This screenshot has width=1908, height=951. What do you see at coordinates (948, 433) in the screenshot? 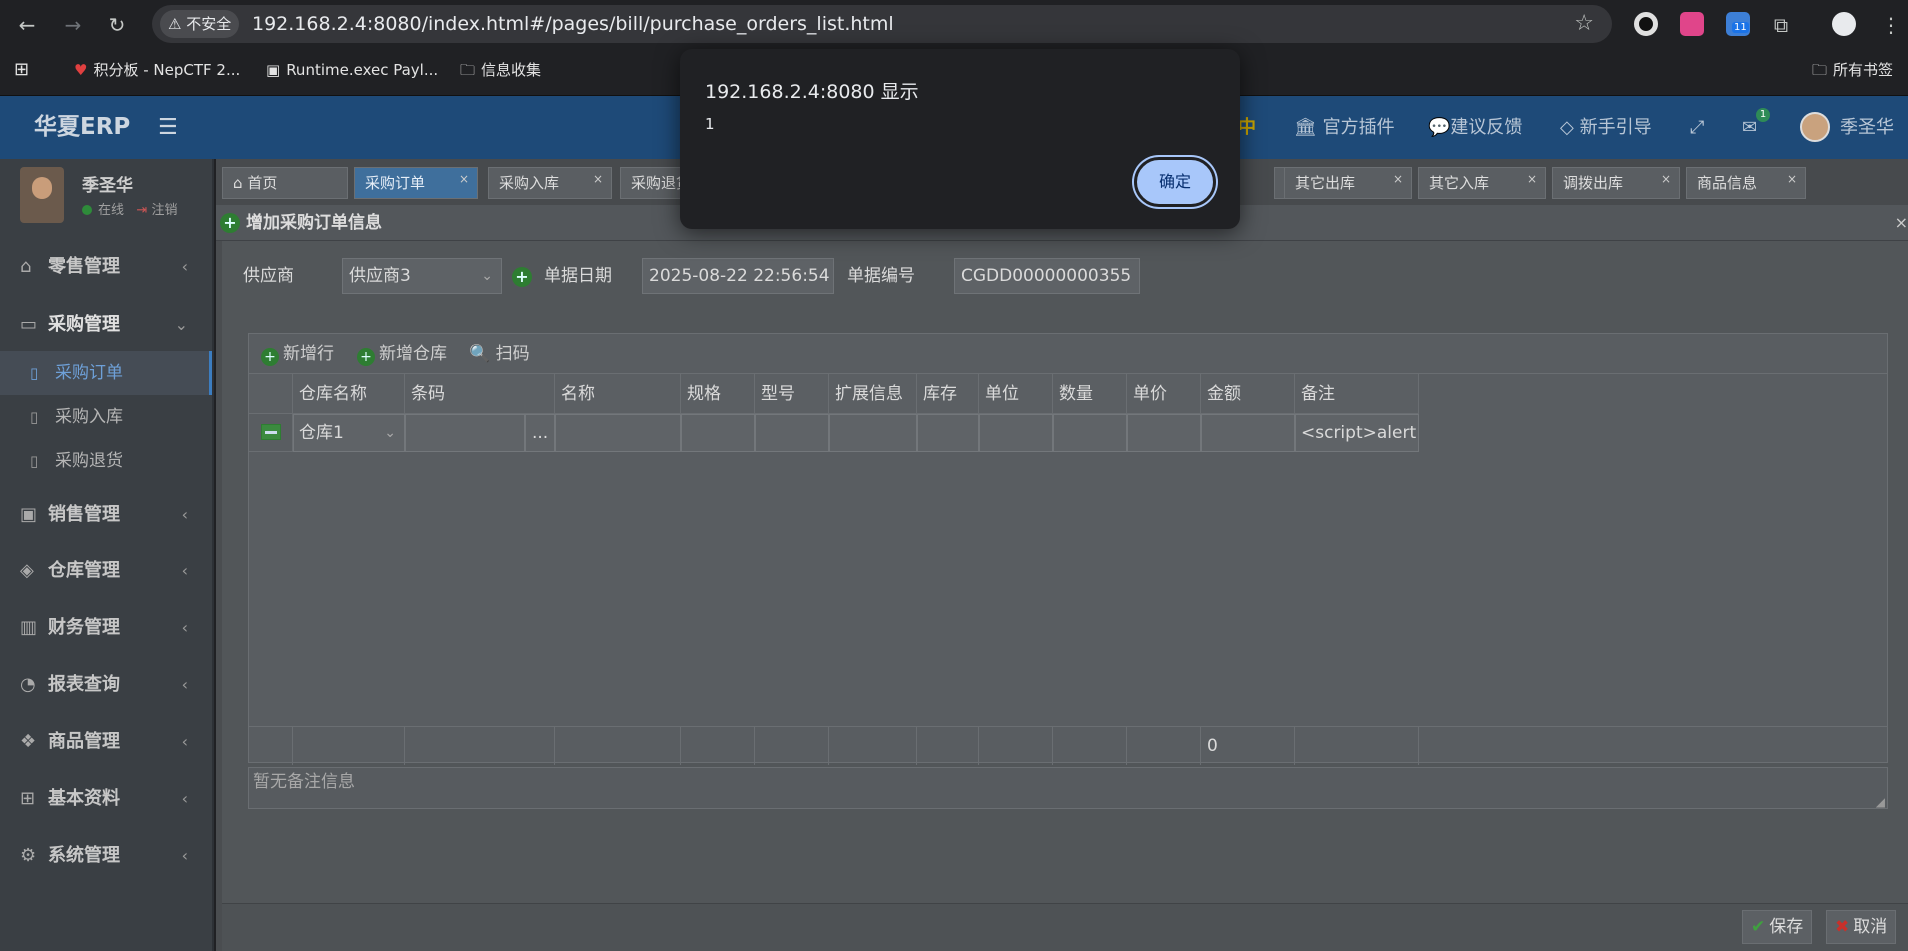
I see `stock-input` at bounding box center [948, 433].